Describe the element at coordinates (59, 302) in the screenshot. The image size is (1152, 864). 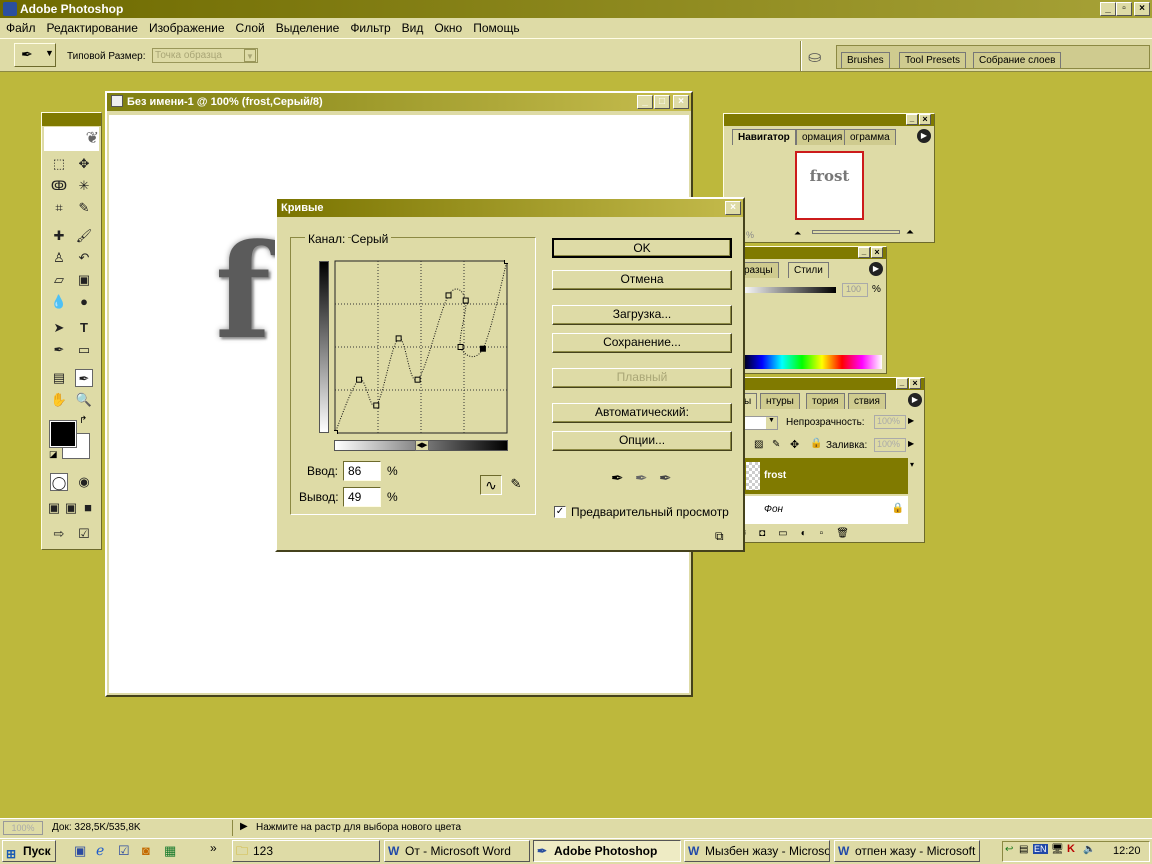
I see `blur-tool-icon: 💧` at that location.